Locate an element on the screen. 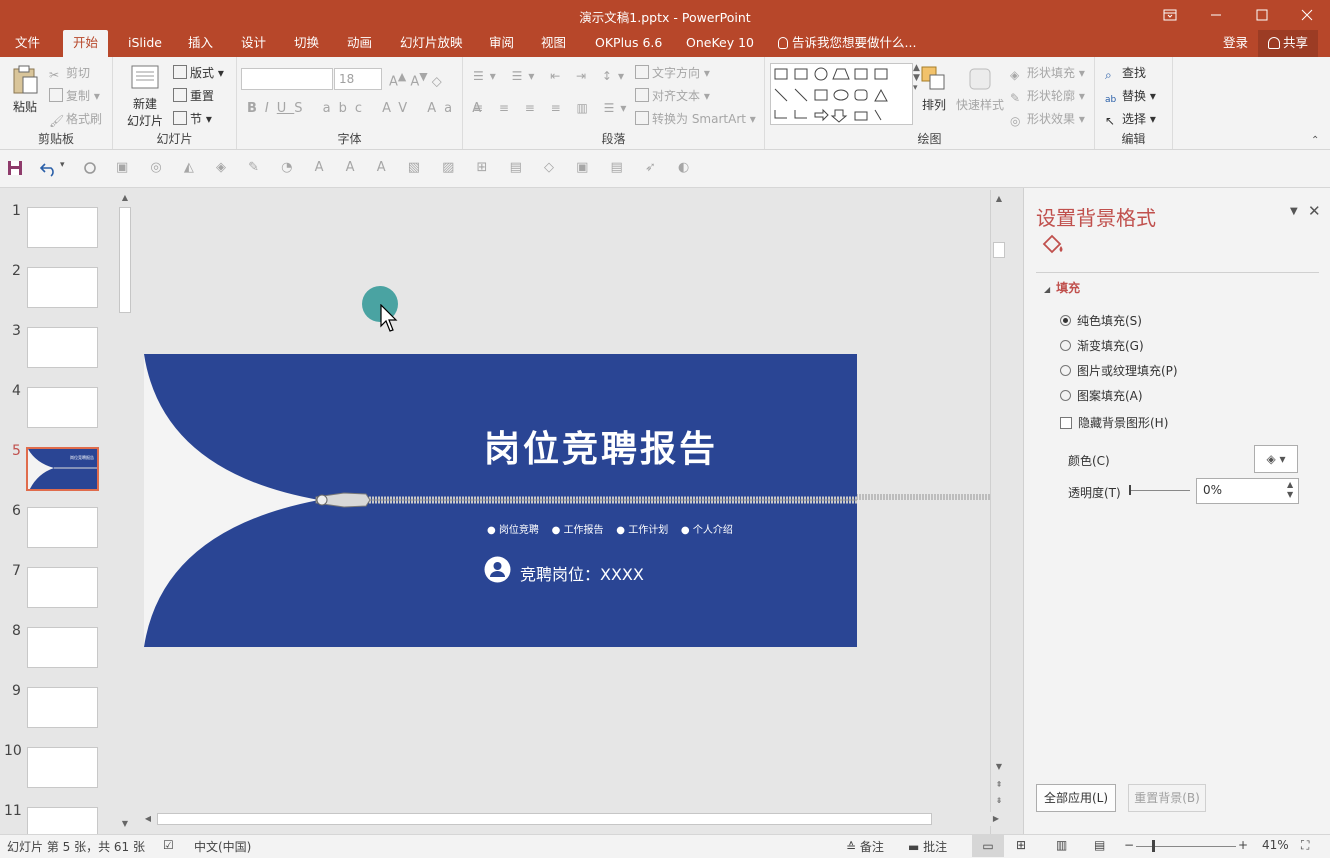 The height and width of the screenshot is (858, 1330). notes-button: ≙ 备注 is located at coordinates (865, 846).